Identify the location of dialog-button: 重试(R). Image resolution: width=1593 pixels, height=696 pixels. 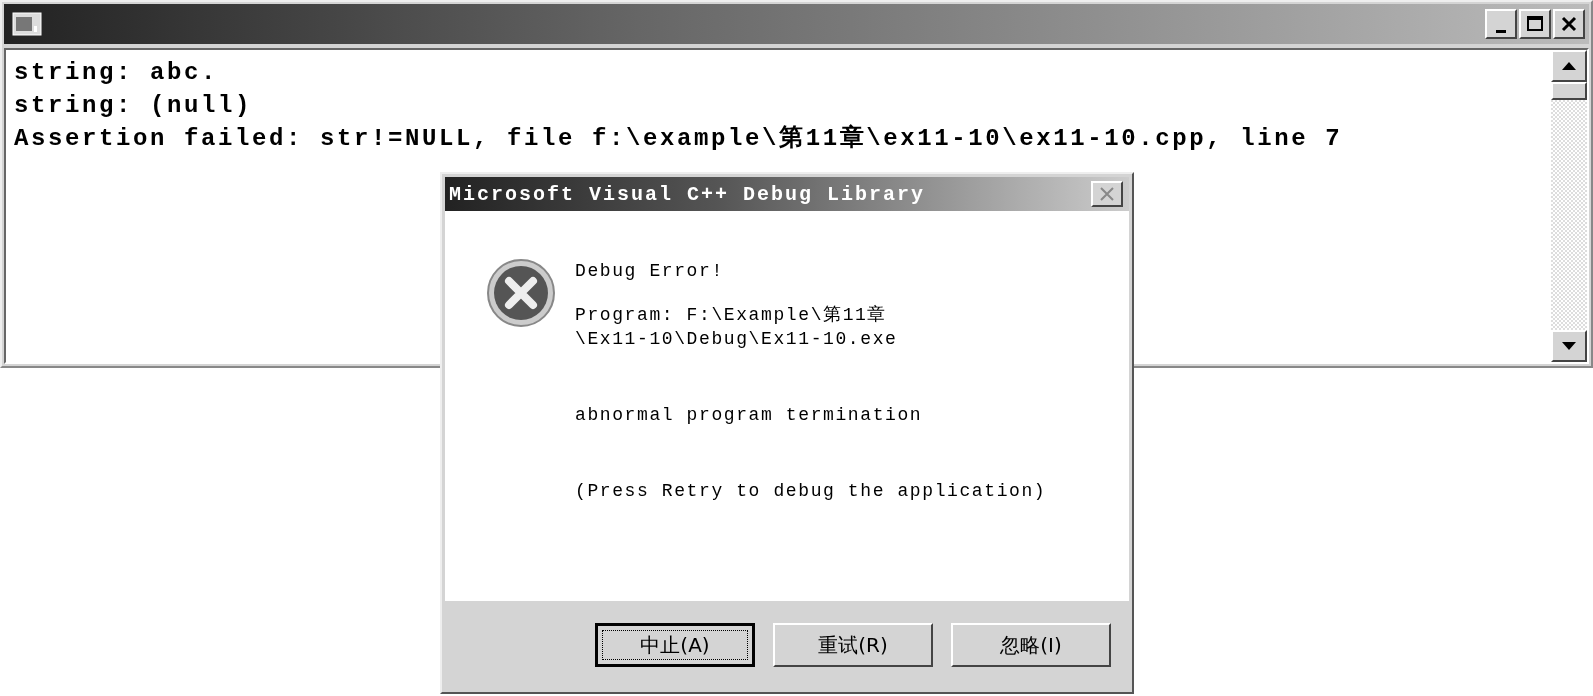
(853, 645).